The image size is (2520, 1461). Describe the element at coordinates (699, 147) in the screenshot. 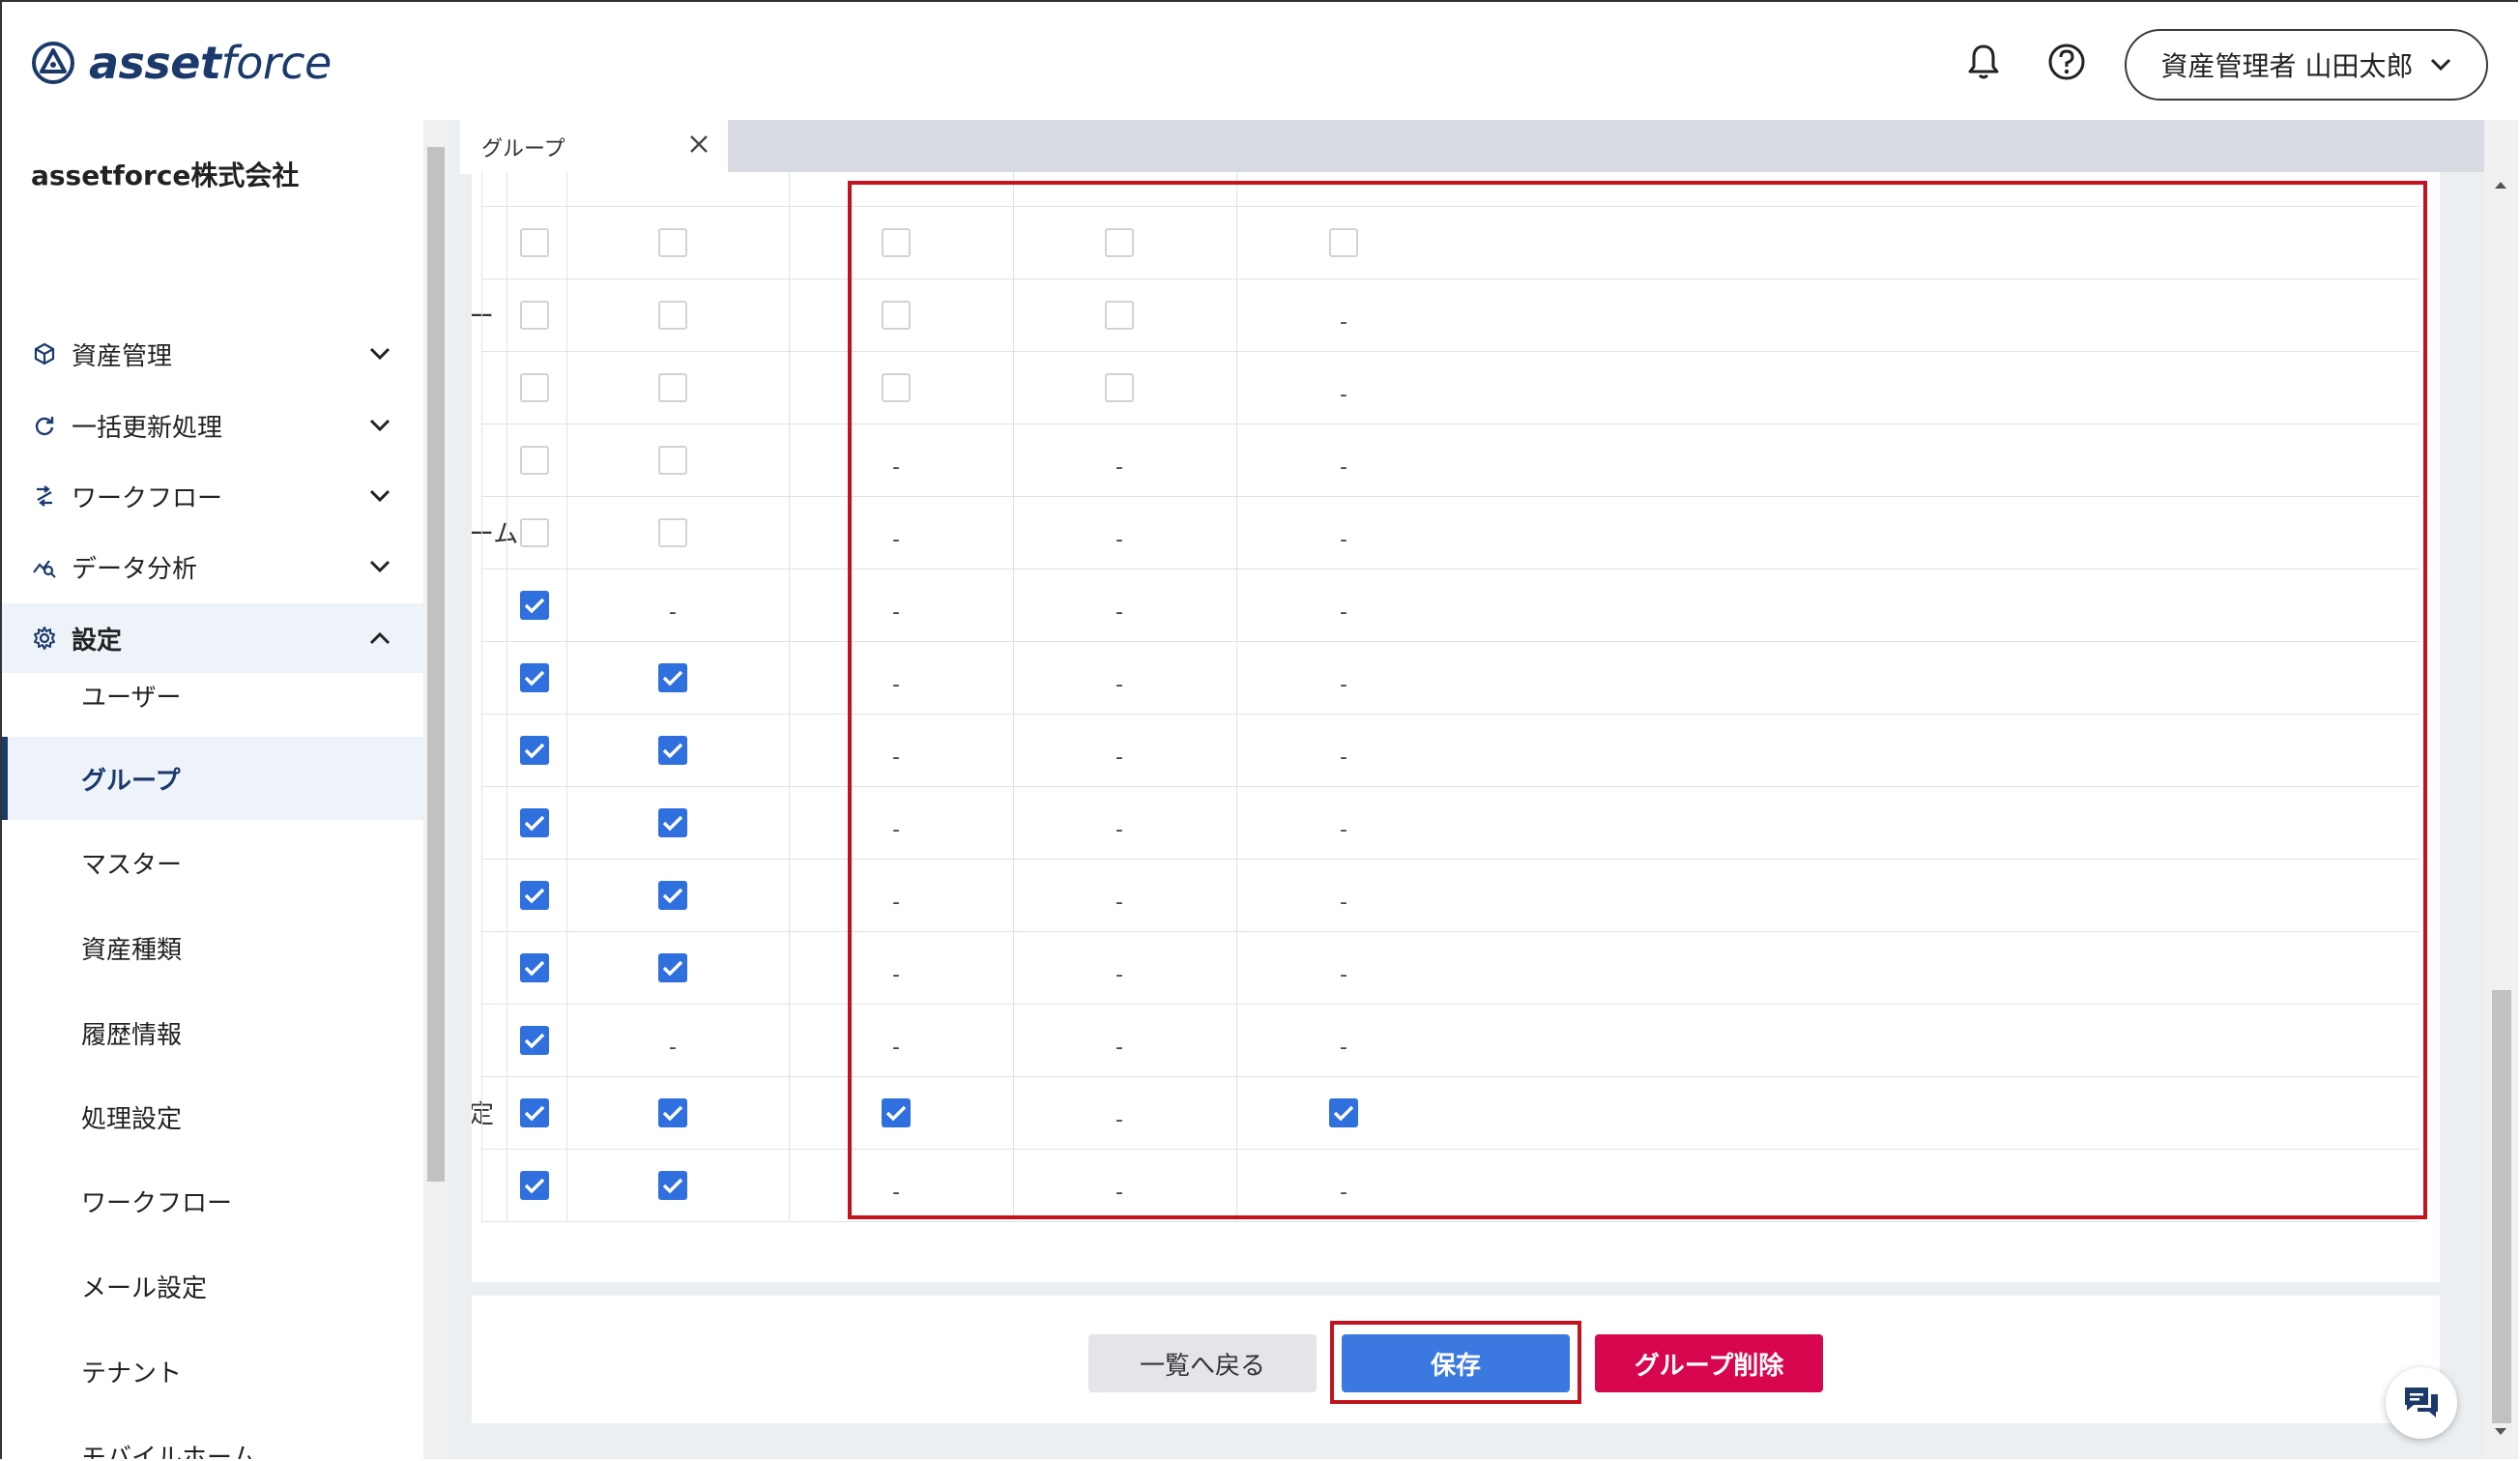

I see `close-icon` at that location.